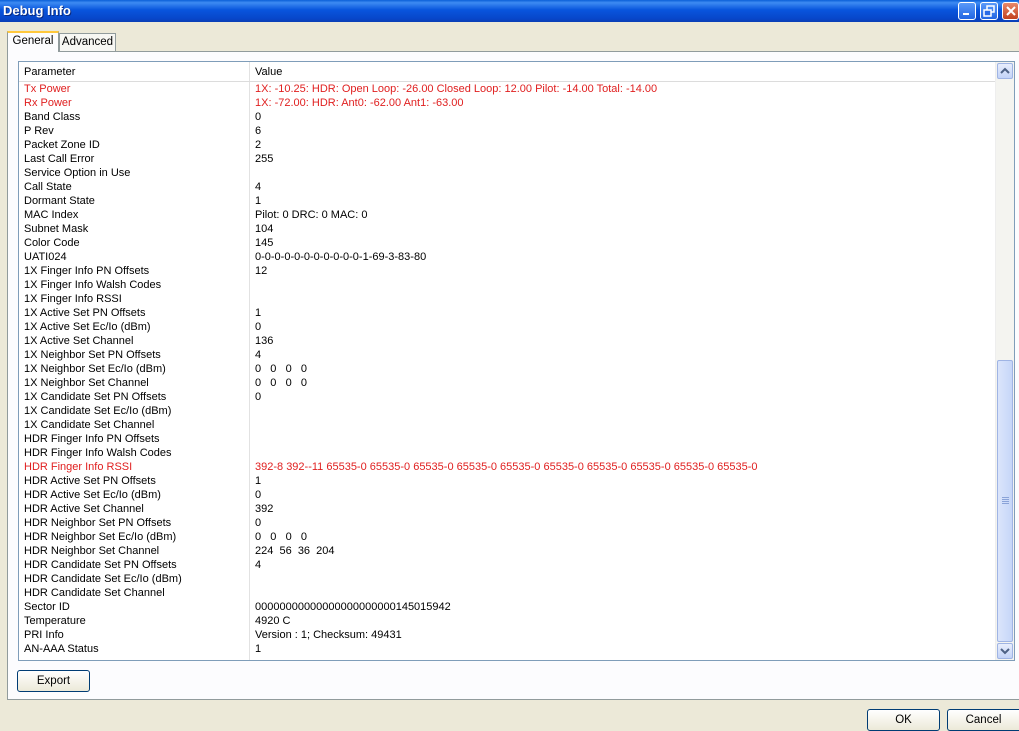  What do you see at coordinates (341, 257) in the screenshot?
I see `row-value: 0-0-0-0-0-0-0-0-0-0-0-1-69-3-83-80` at bounding box center [341, 257].